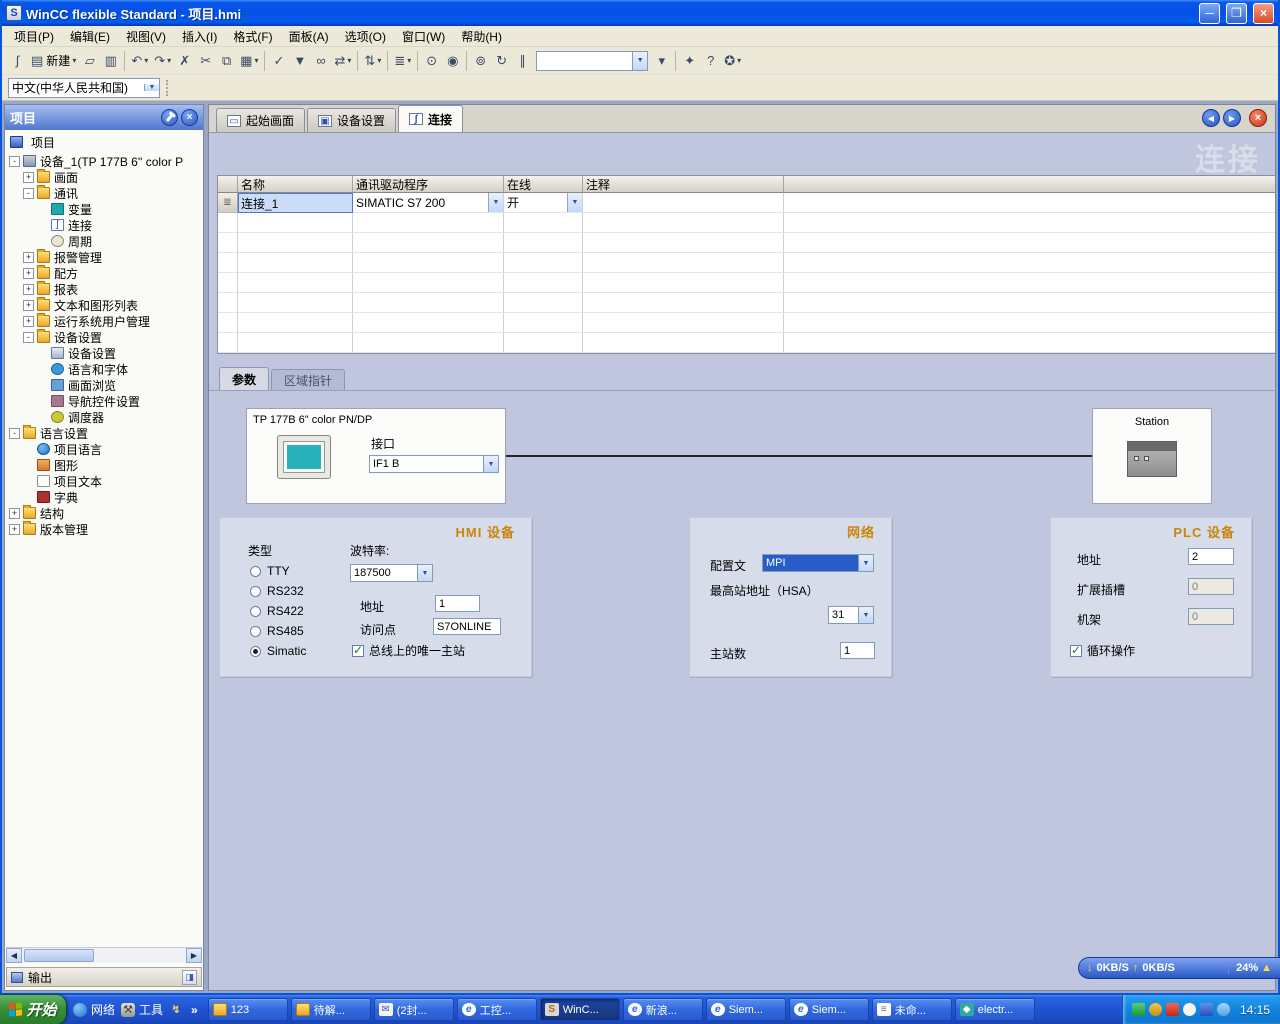 The image size is (1280, 1024). Describe the element at coordinates (592, 60) in the screenshot. I see `toolbar-search-combo: ▼` at that location.